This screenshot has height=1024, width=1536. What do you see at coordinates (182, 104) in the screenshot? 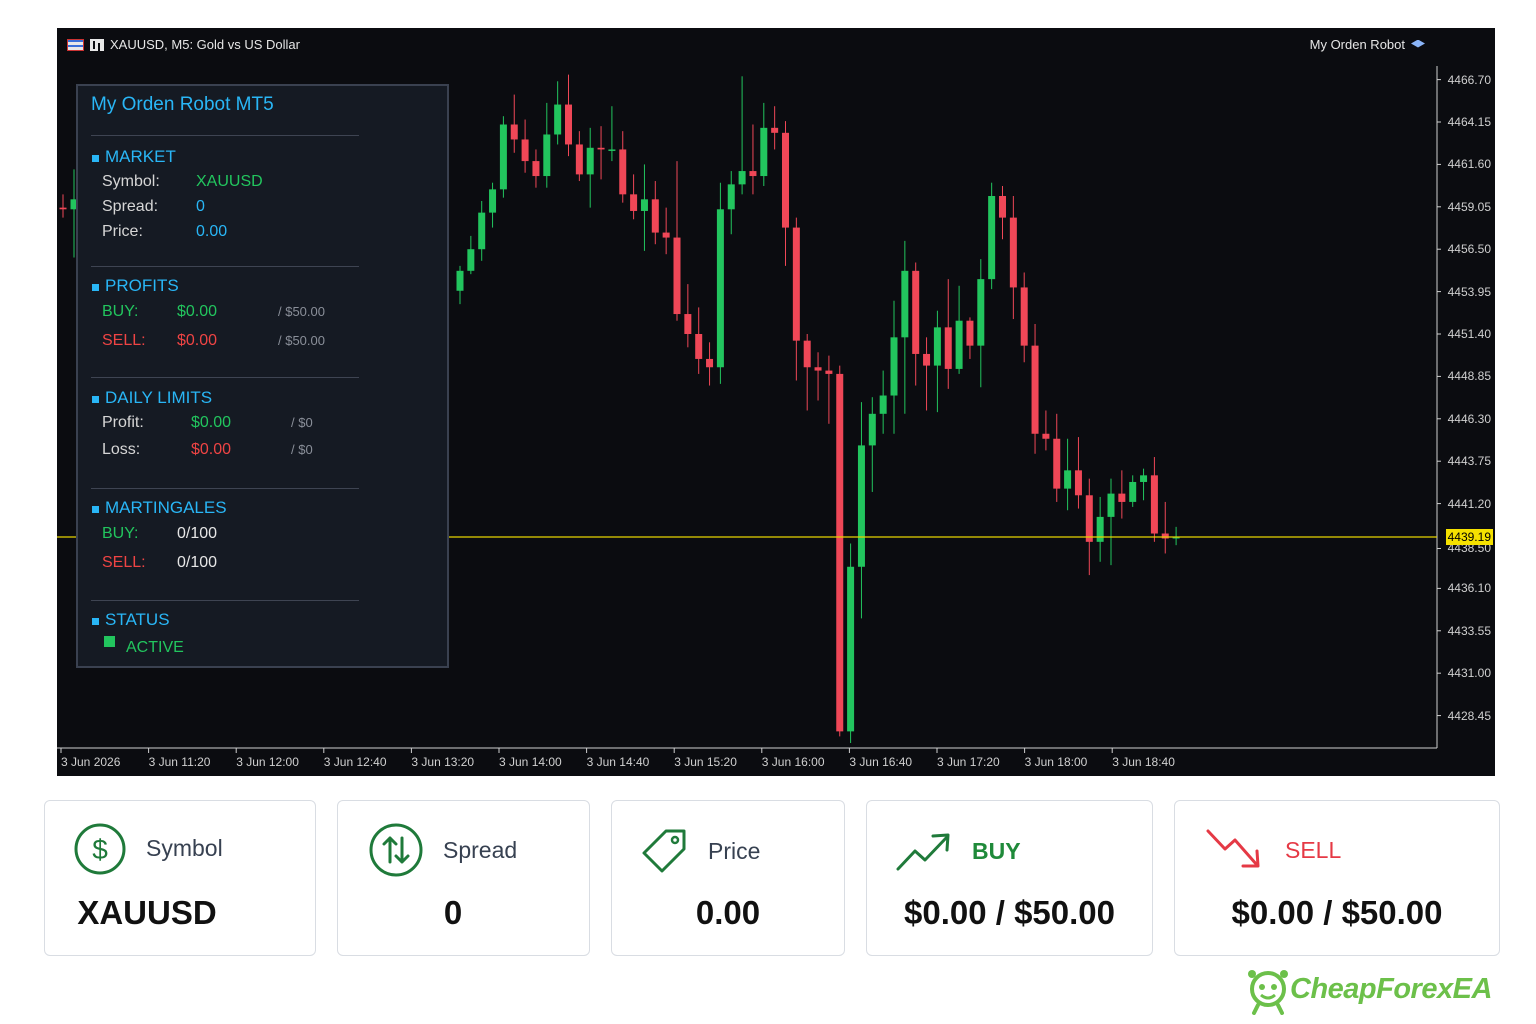
I see `panel-title: My Orden Robot MT5` at bounding box center [182, 104].